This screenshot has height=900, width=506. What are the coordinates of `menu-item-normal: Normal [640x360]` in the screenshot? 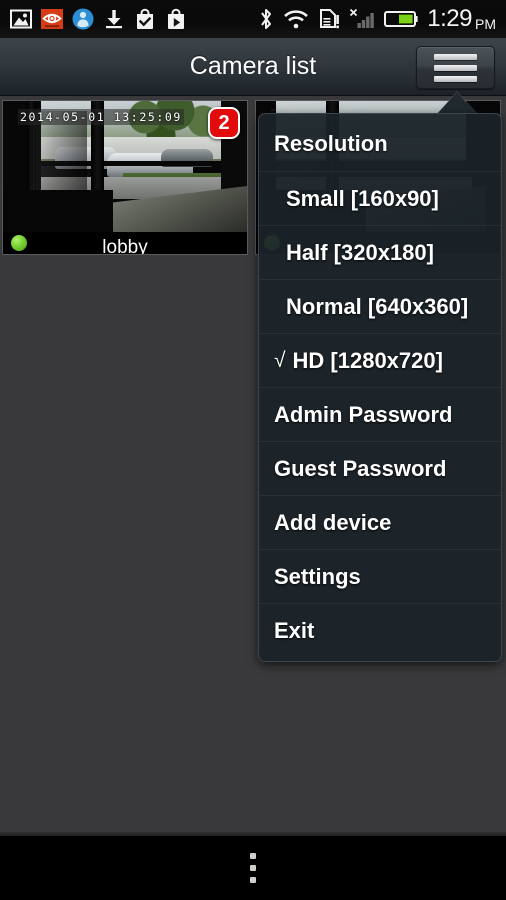 It's located at (380, 306).